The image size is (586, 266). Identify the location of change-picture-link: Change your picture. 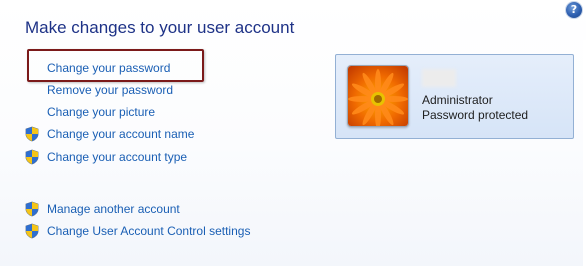
(101, 112).